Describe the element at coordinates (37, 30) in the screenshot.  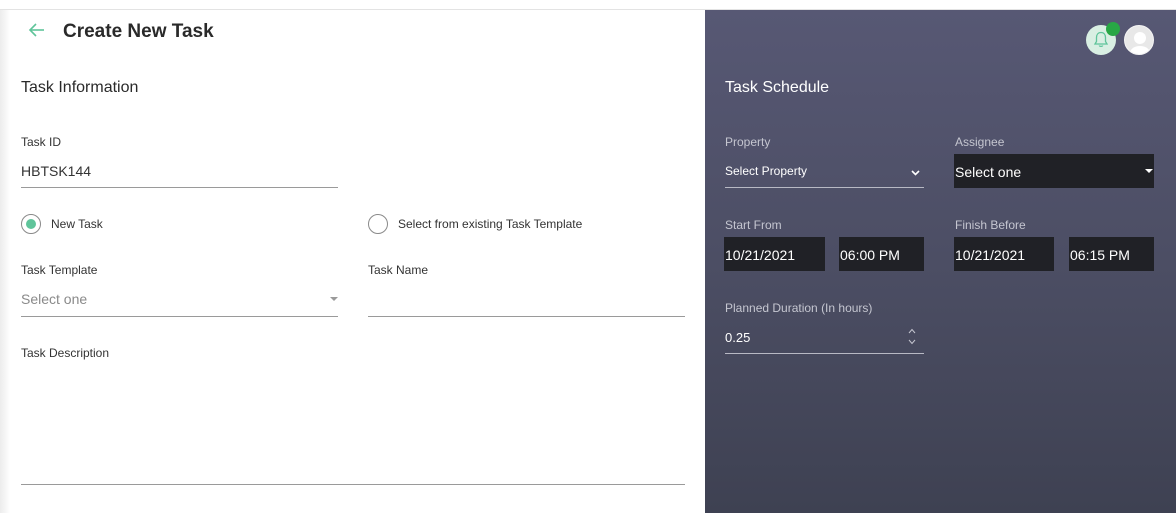
I see `back-arrow-icon` at that location.